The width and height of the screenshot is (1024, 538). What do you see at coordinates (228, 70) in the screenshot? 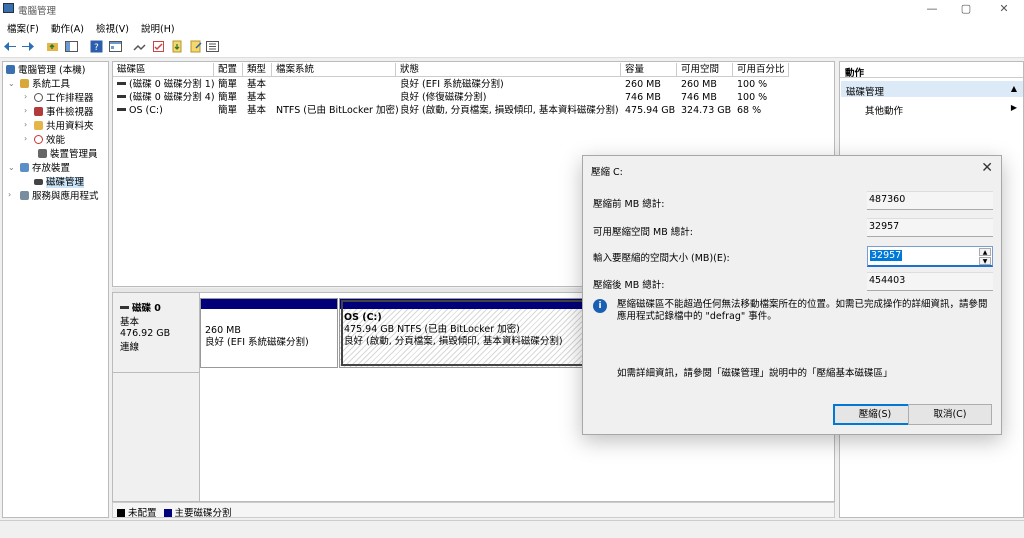
I see `column-header: 配置` at bounding box center [228, 70].